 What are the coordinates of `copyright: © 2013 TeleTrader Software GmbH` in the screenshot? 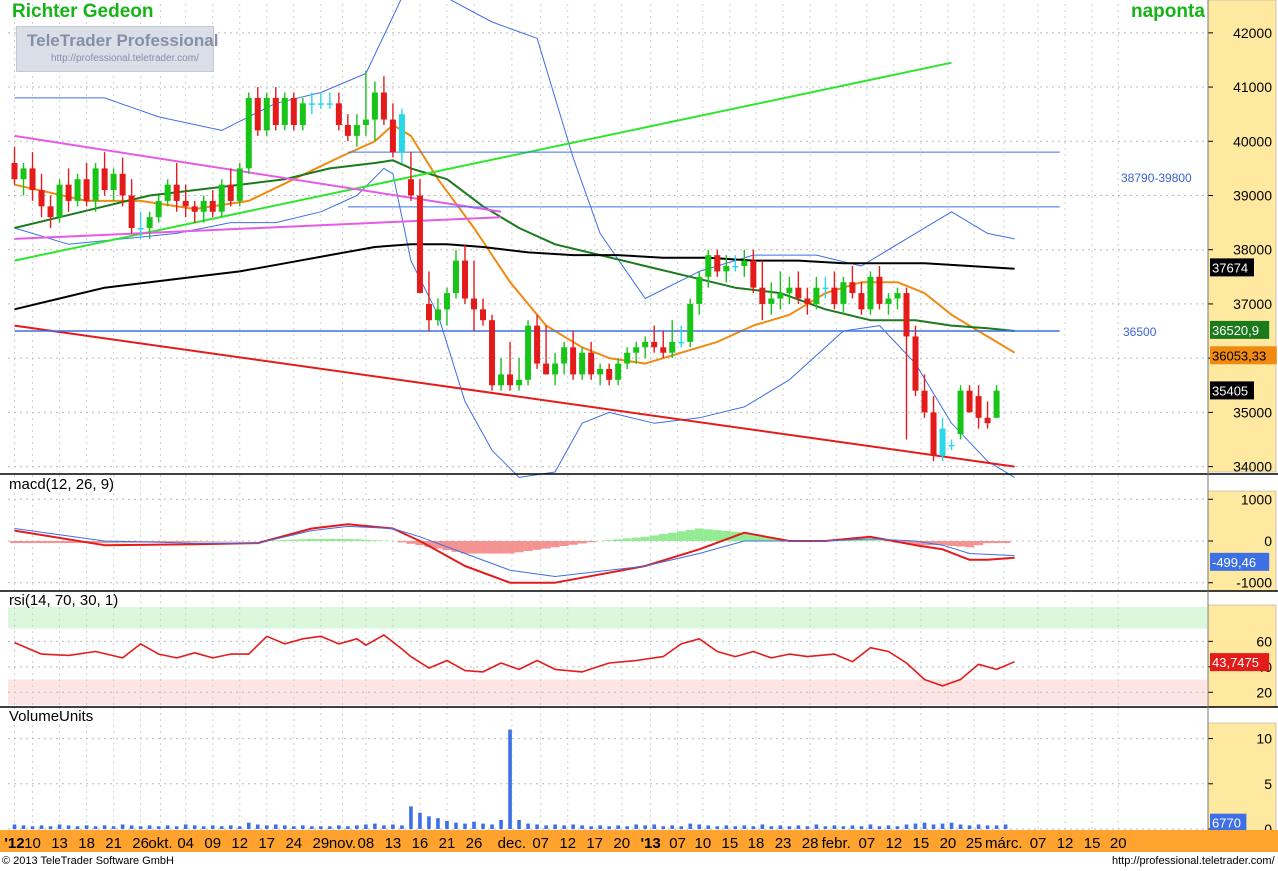 It's located at (88, 861).